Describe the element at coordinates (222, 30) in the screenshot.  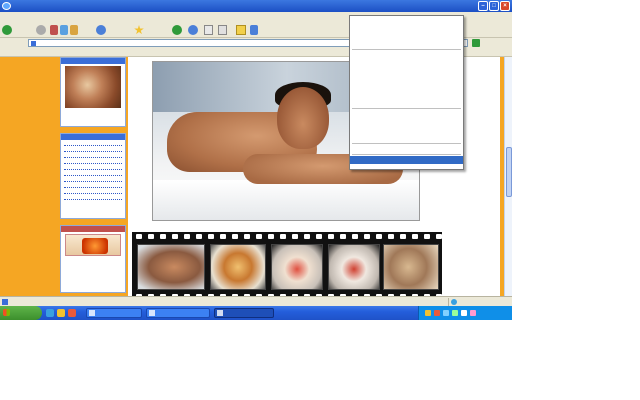
I see `print-icon` at that location.